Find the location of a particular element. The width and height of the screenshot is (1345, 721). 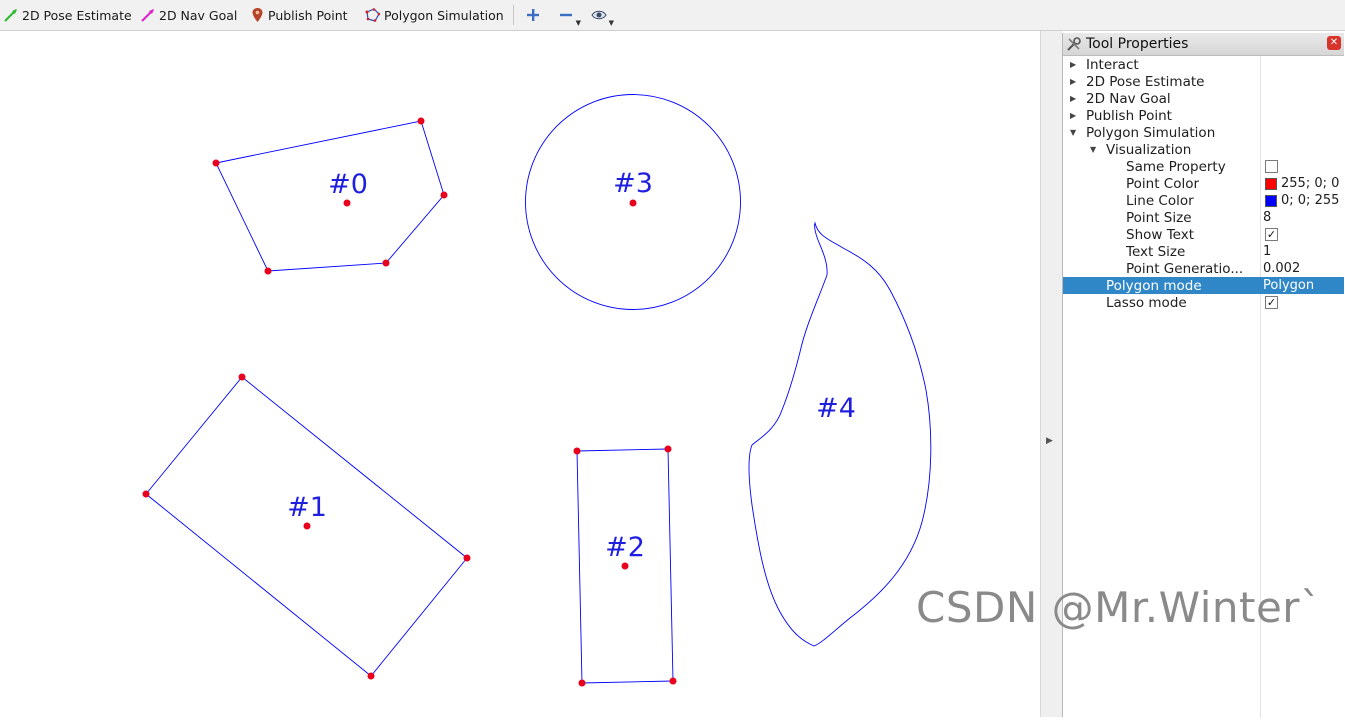

tree-item-publish-point: ▶ Publish Point is located at coordinates (1203, 115).